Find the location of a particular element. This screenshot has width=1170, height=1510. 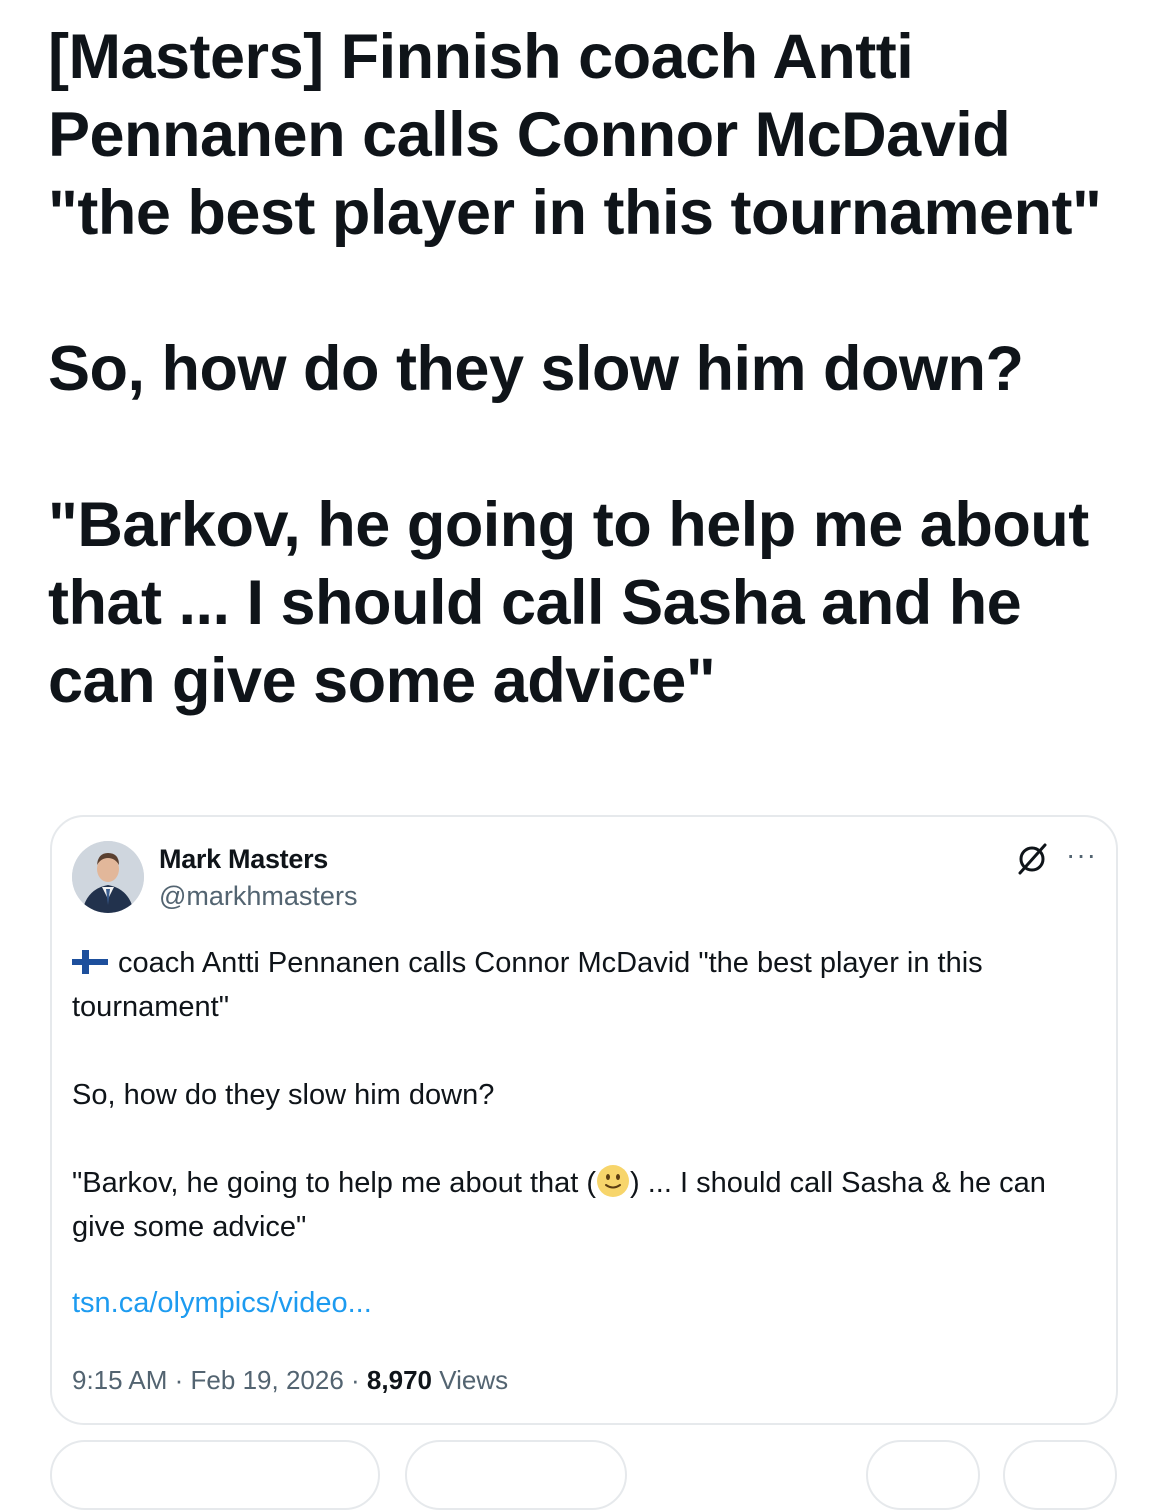

like-action-pill is located at coordinates (923, 1475).